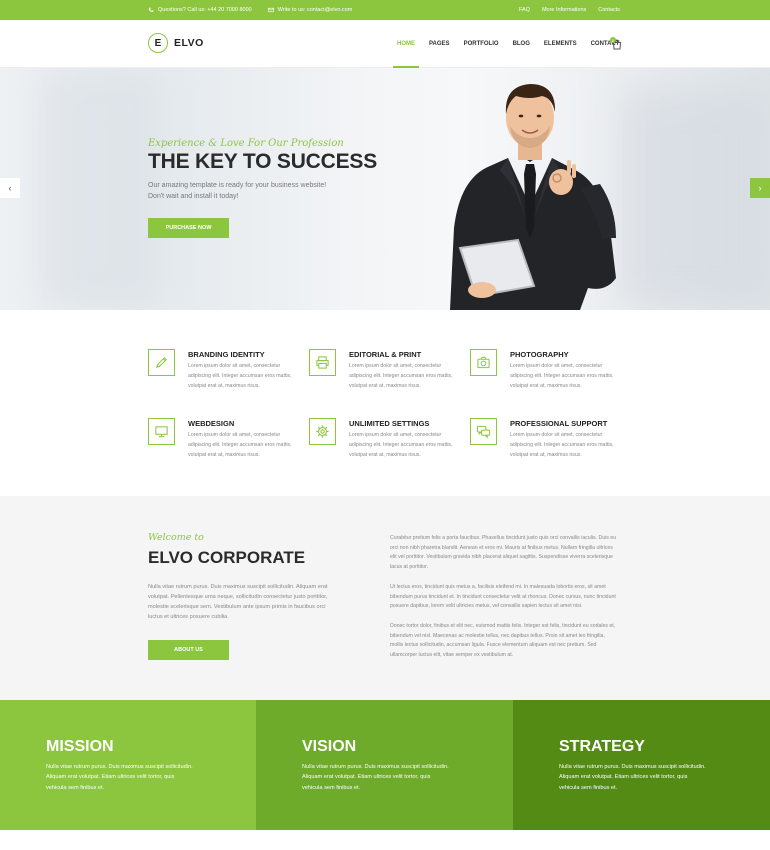 Image resolution: width=770 pixels, height=850 pixels. I want to click on chat-icon, so click(483, 432).